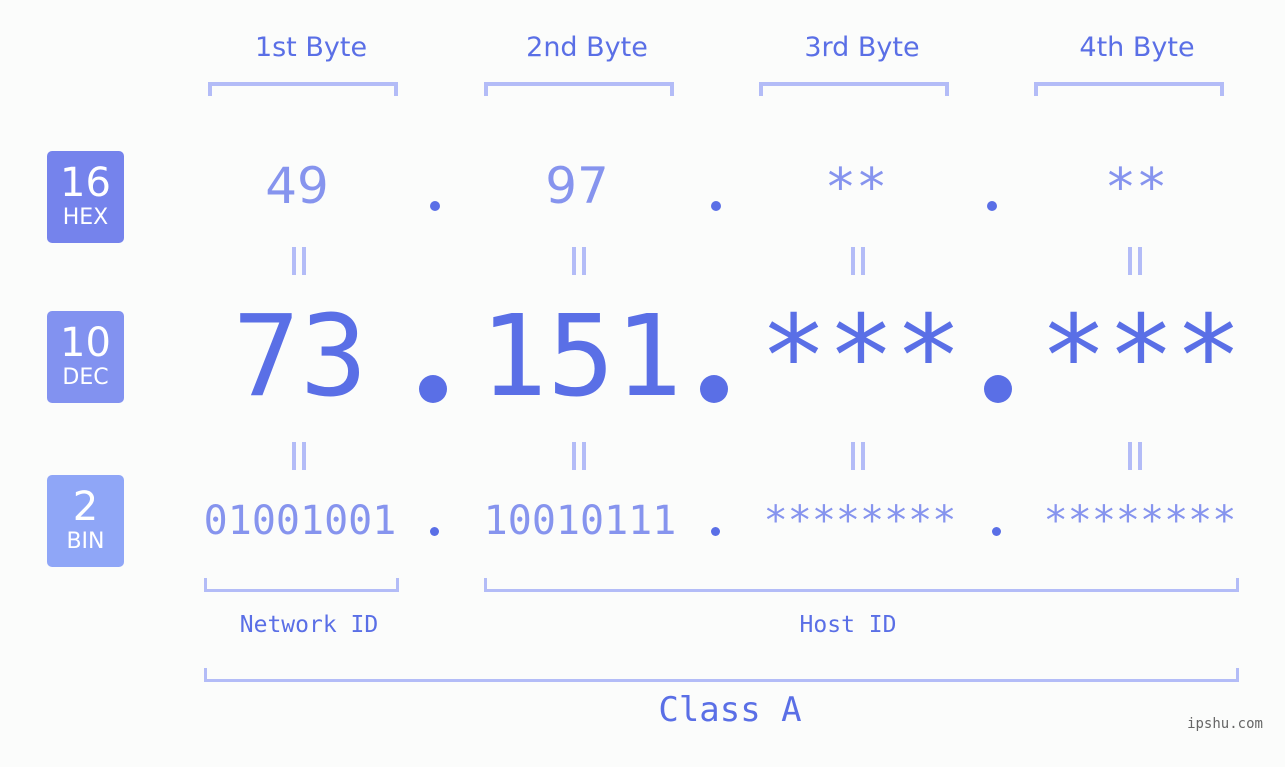  I want to click on byte-label-1: 1st Byte, so click(311, 47).